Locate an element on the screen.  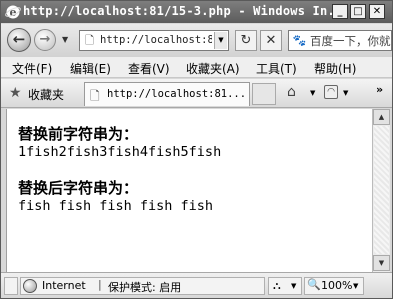
scroll-track is located at coordinates (381, 190).